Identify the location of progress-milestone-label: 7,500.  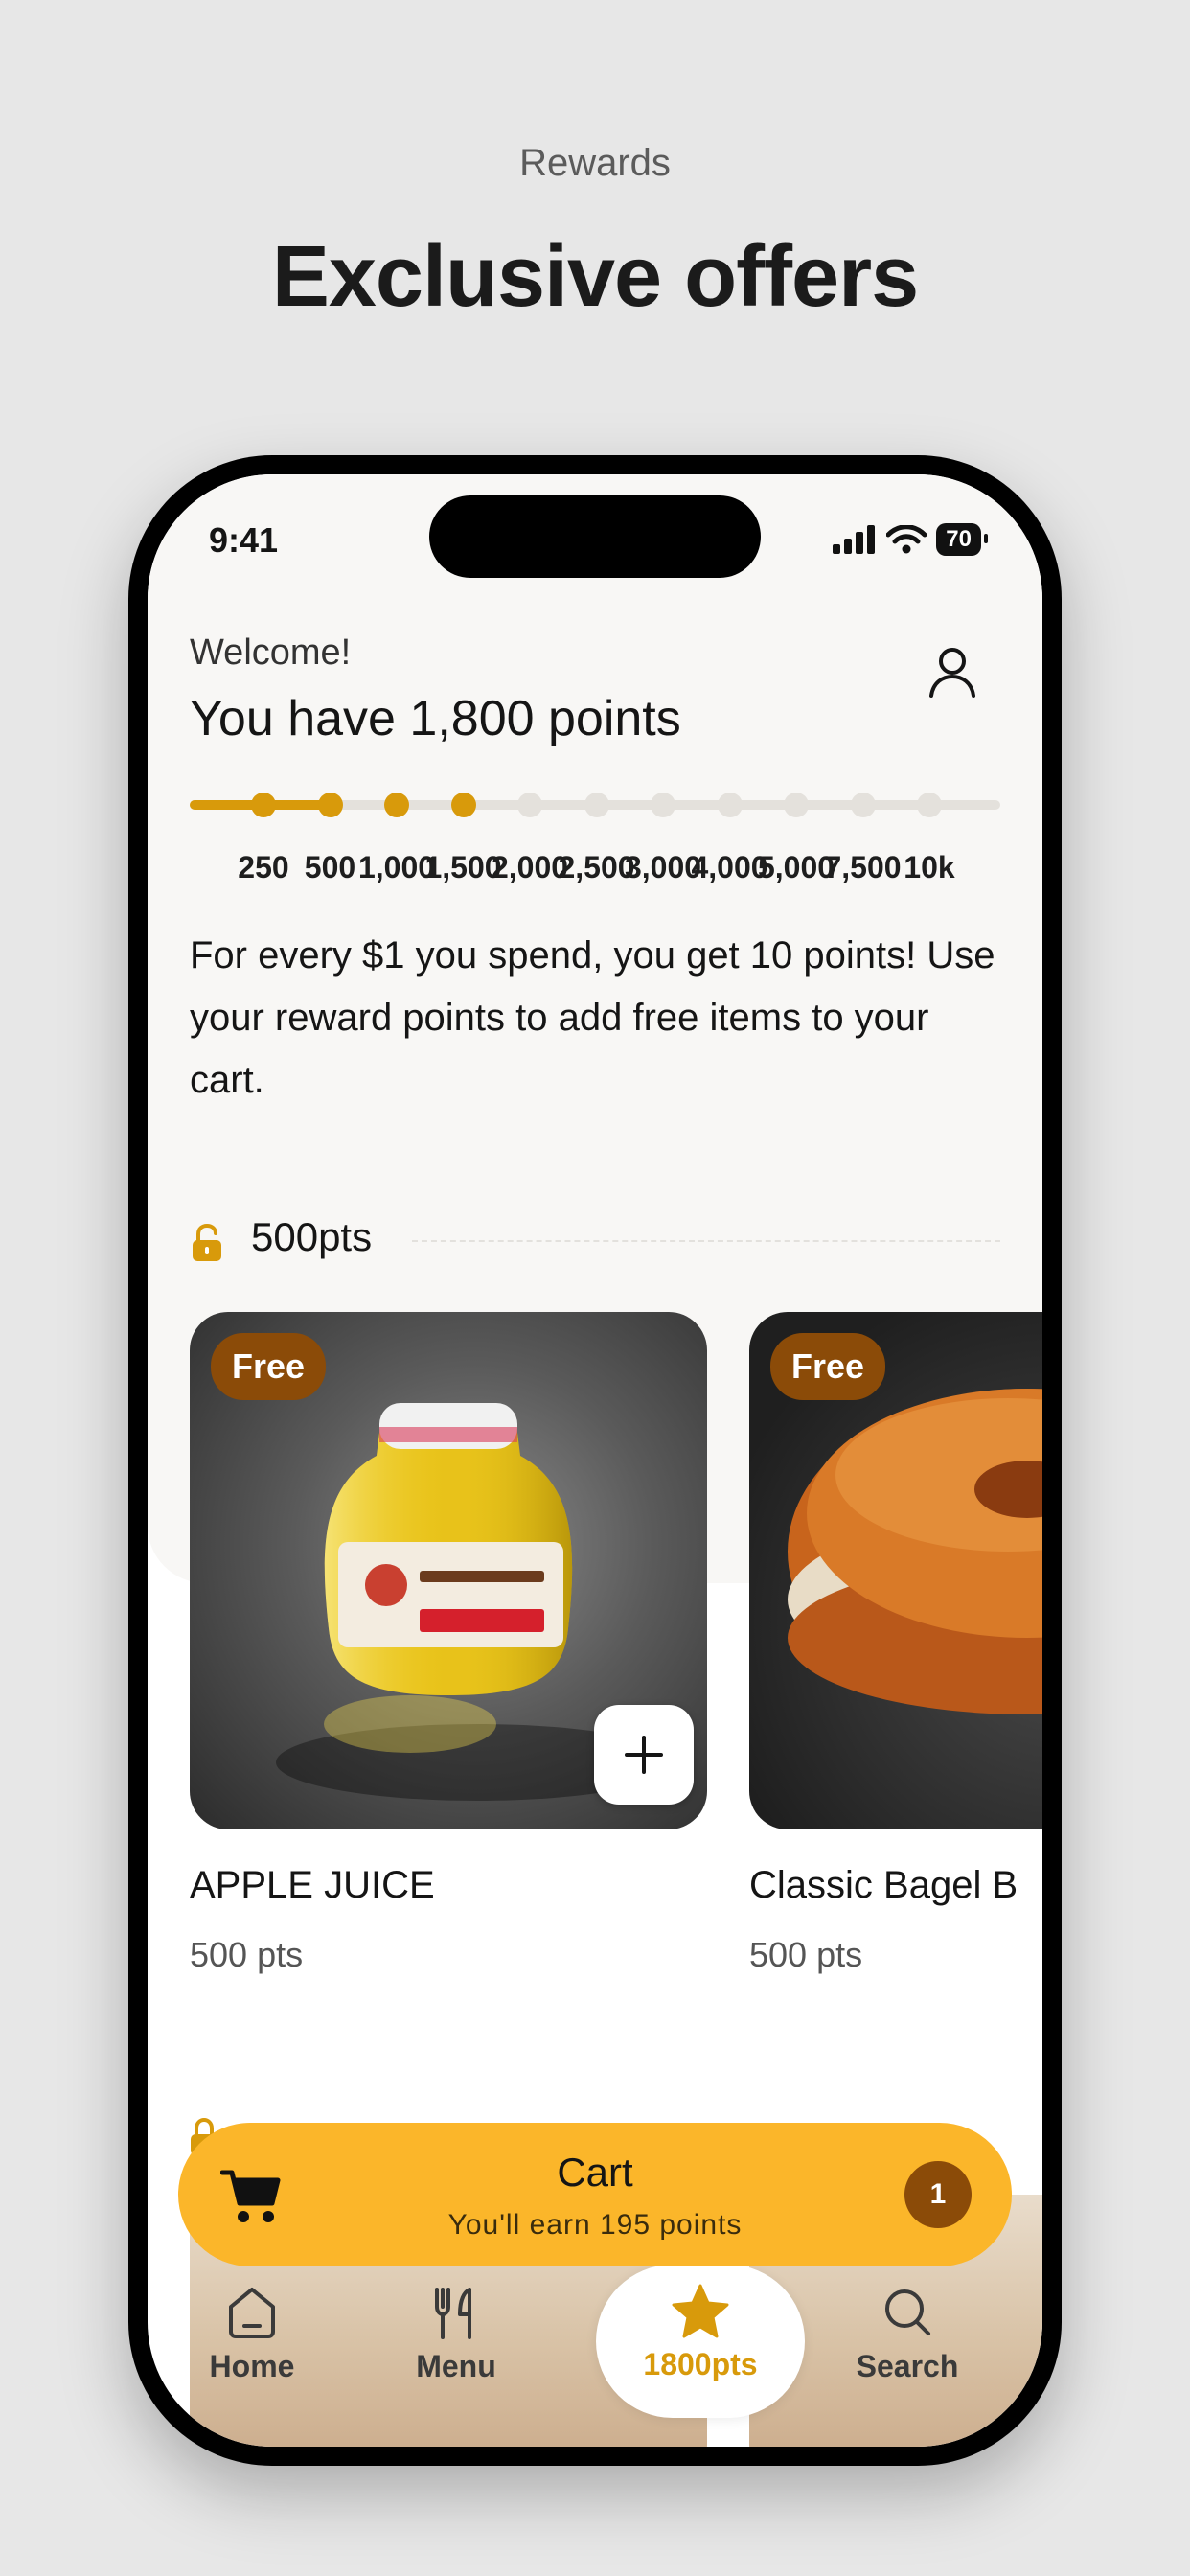
(863, 867).